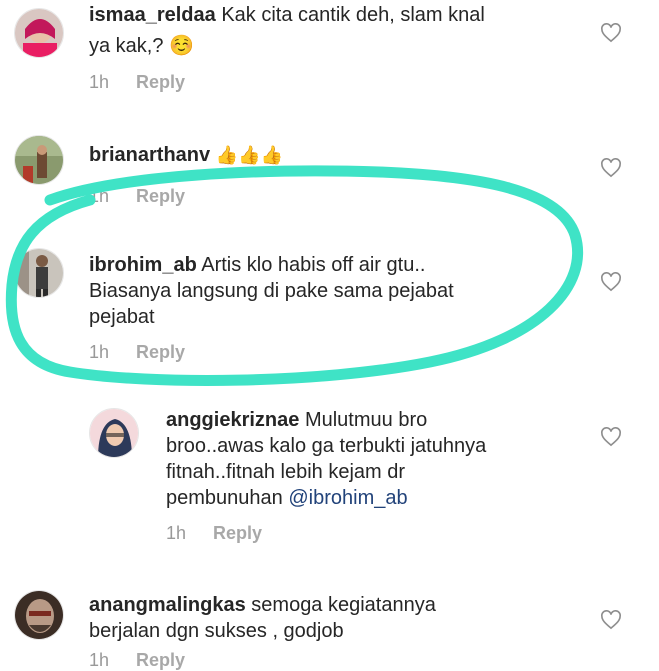 This screenshot has height=671, width=659. What do you see at coordinates (271, 291) in the screenshot?
I see `comment-text-line: Biasanya langsung di pake sama pejabat` at bounding box center [271, 291].